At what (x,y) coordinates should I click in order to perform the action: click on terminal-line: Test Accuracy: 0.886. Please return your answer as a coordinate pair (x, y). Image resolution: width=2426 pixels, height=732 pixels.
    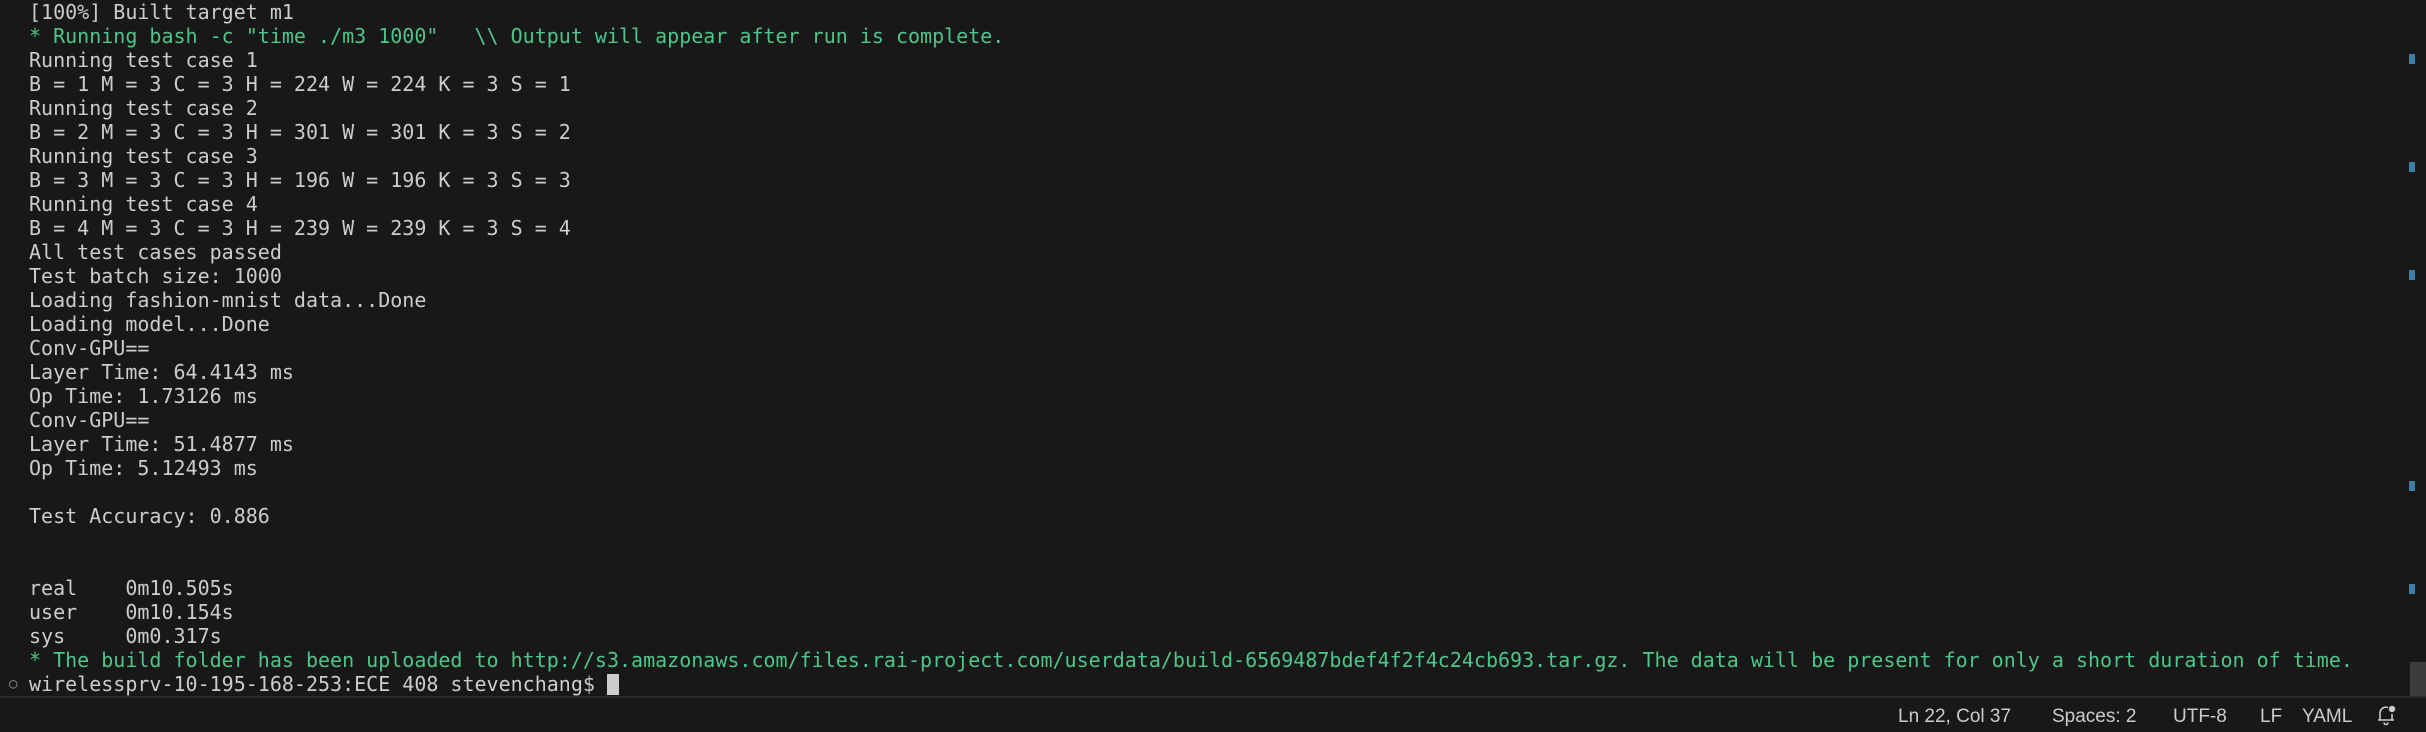
    Looking at the image, I should click on (149, 516).